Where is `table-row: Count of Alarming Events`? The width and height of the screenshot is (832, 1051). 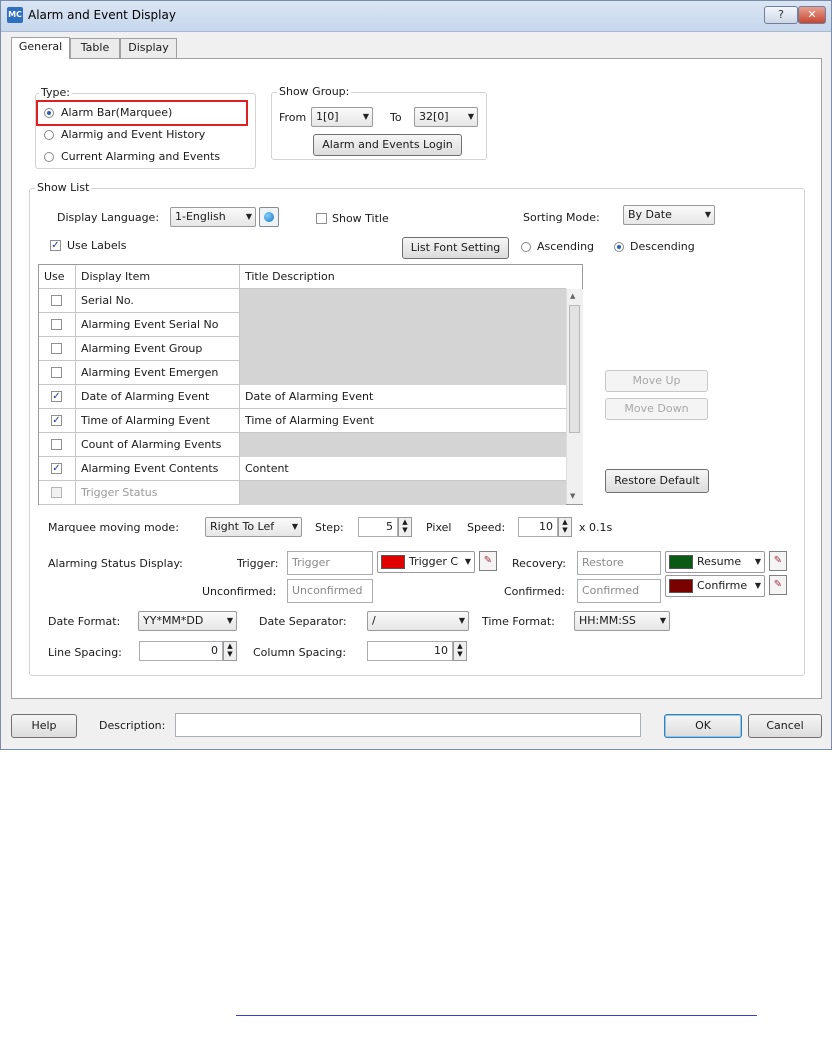
table-row: Count of Alarming Events is located at coordinates (302, 445).